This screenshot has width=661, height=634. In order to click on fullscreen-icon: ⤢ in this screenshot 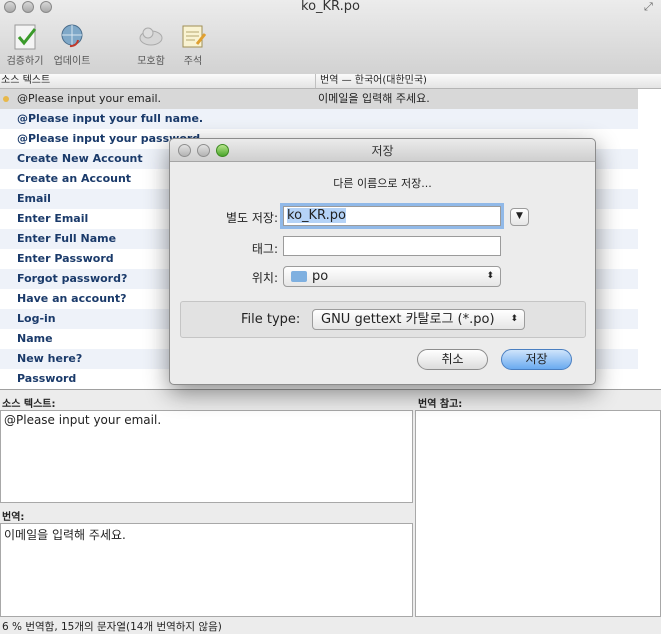, I will do `click(648, 7)`.